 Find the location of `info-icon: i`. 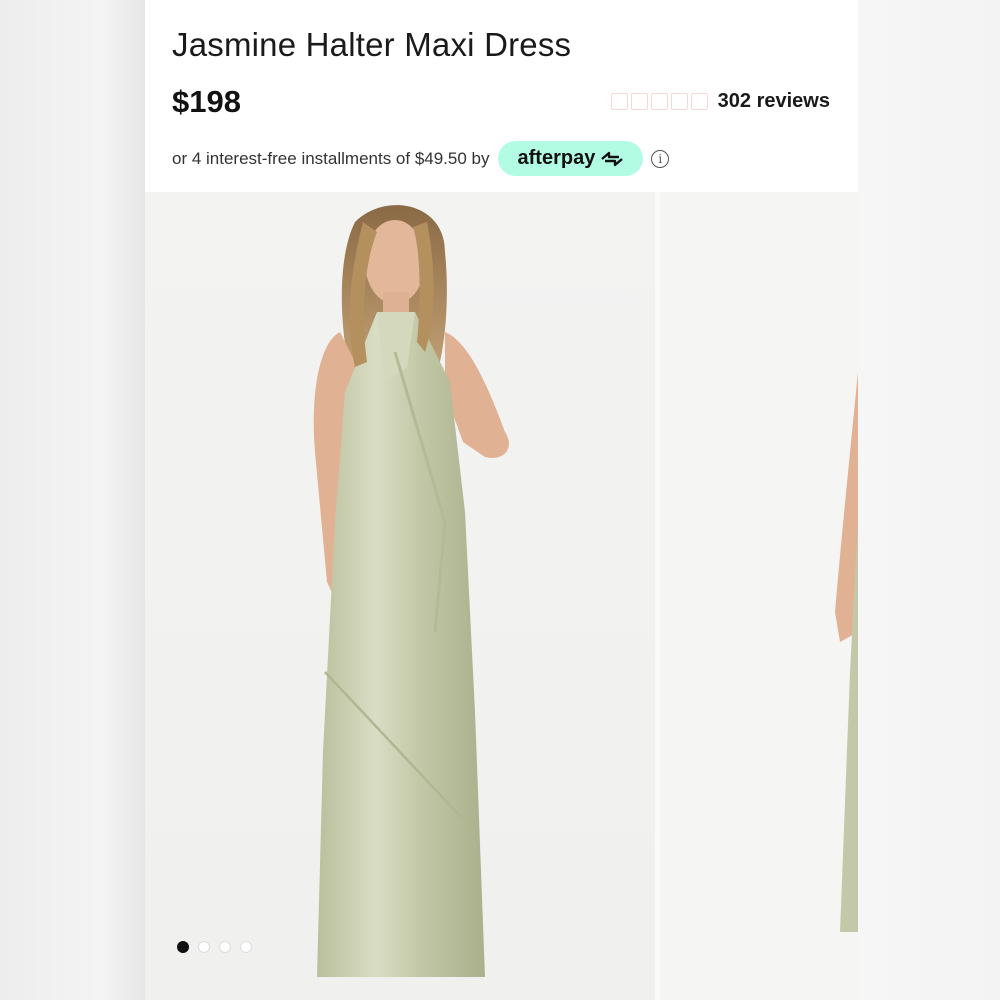

info-icon: i is located at coordinates (660, 158).